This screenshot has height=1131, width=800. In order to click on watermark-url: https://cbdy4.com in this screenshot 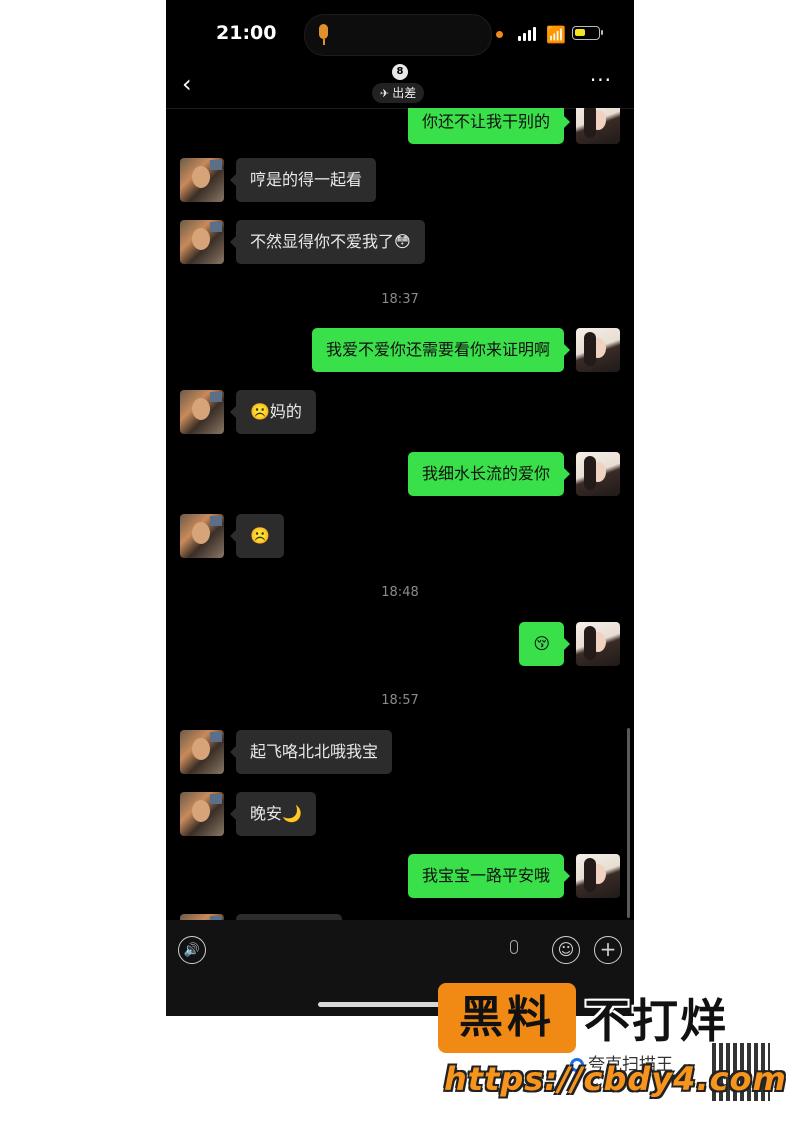, I will do `click(615, 1079)`.